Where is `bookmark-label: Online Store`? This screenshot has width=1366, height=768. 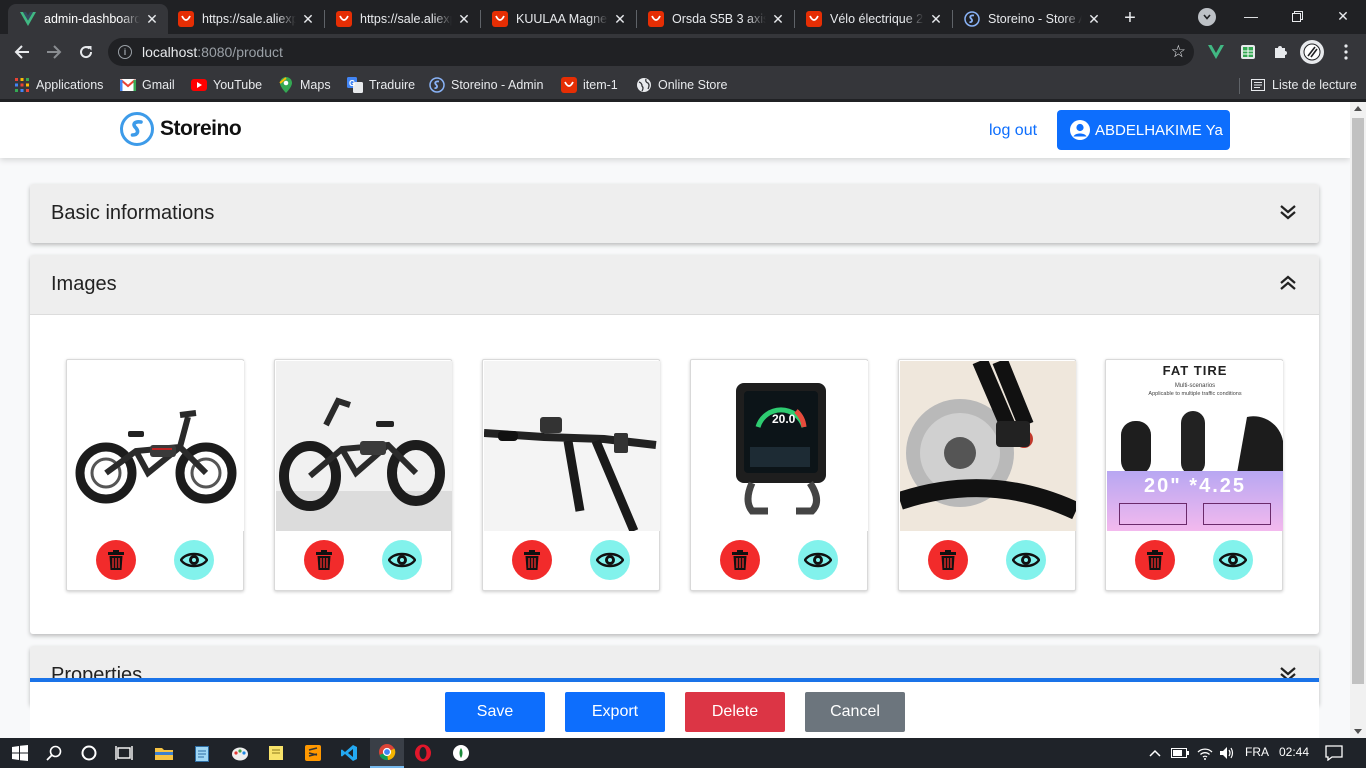
bookmark-label: Online Store is located at coordinates (693, 85).